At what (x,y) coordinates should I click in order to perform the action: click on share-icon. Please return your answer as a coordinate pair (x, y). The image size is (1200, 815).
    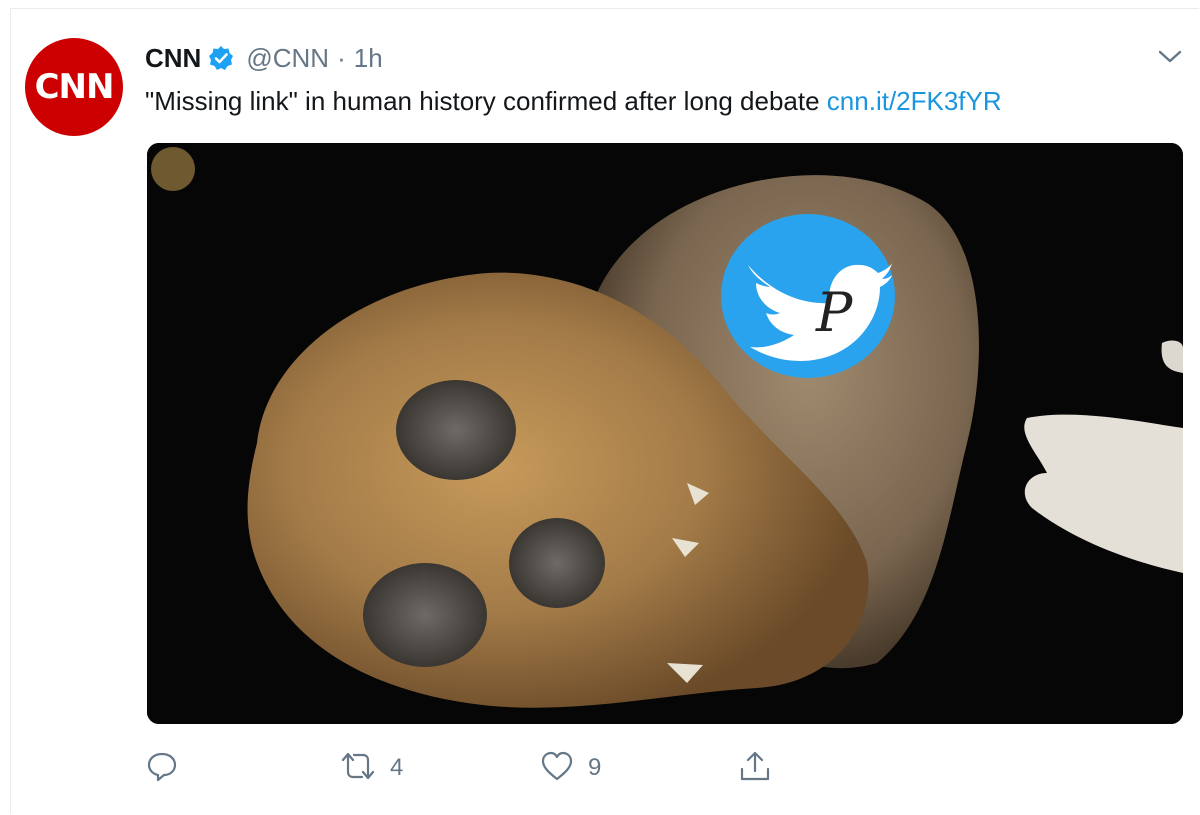
    Looking at the image, I should click on (755, 768).